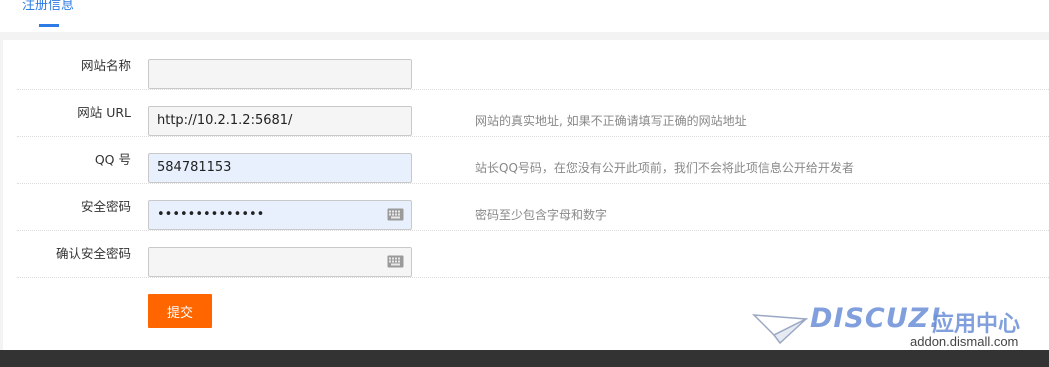  I want to click on discuz-watermark: DISCUZ! 应用中心 addon.dismall.com, so click(898, 326).